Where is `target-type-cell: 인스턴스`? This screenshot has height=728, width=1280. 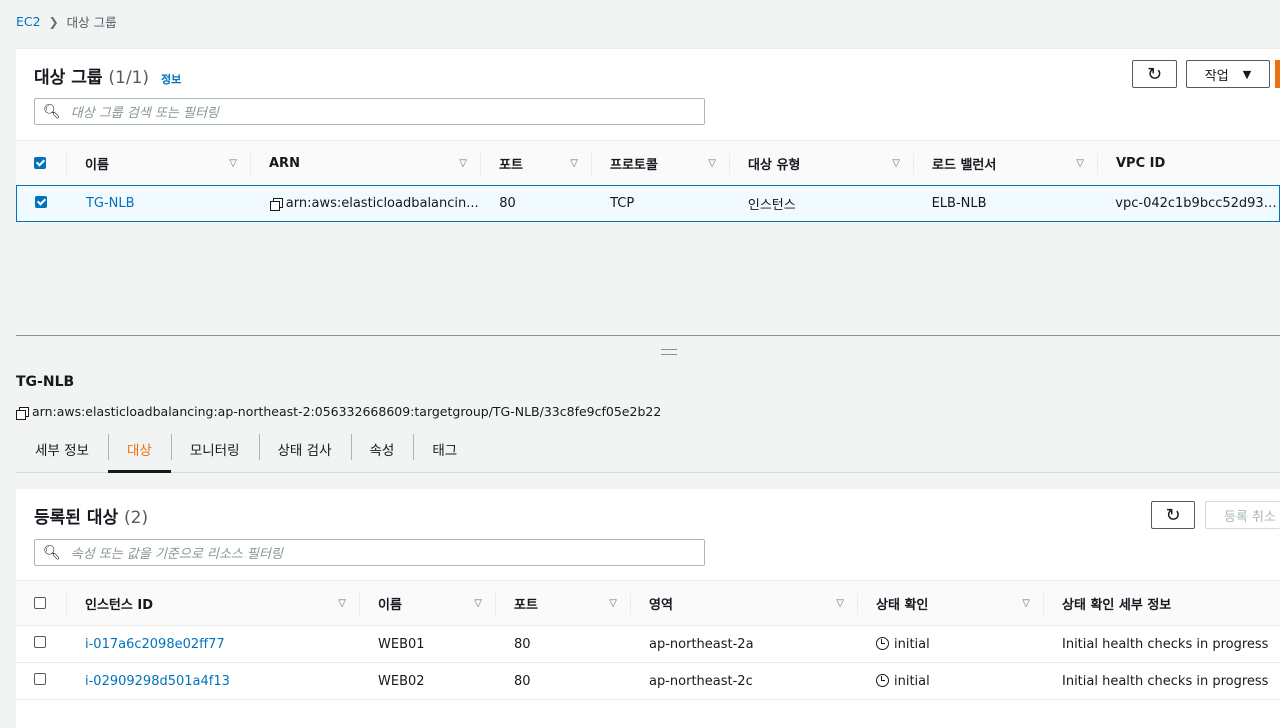
target-type-cell: 인스턴스 is located at coordinates (771, 205).